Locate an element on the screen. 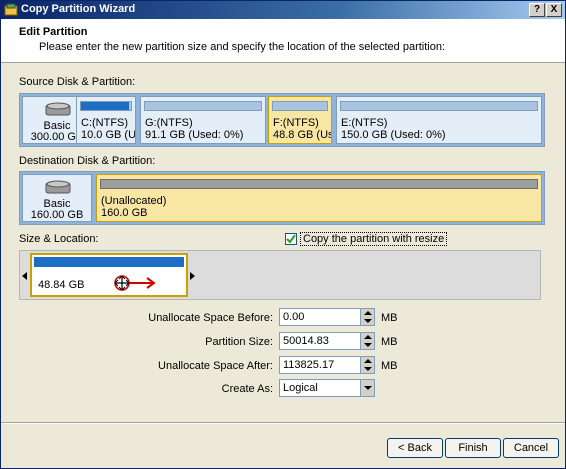 The width and height of the screenshot is (566, 469). usage-fill is located at coordinates (105, 106).